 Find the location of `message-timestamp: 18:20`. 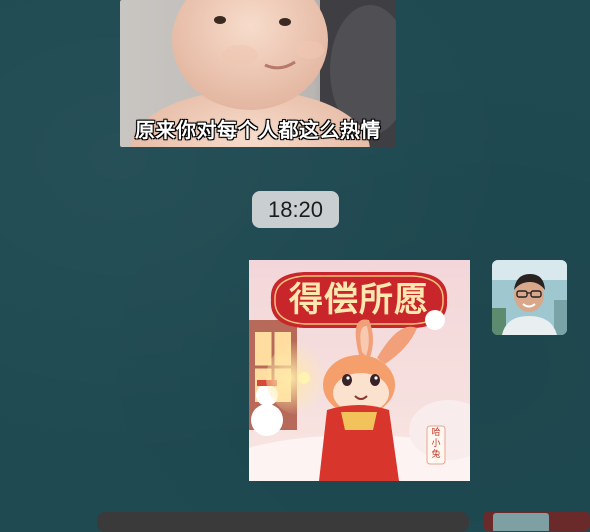

message-timestamp: 18:20 is located at coordinates (295, 209).